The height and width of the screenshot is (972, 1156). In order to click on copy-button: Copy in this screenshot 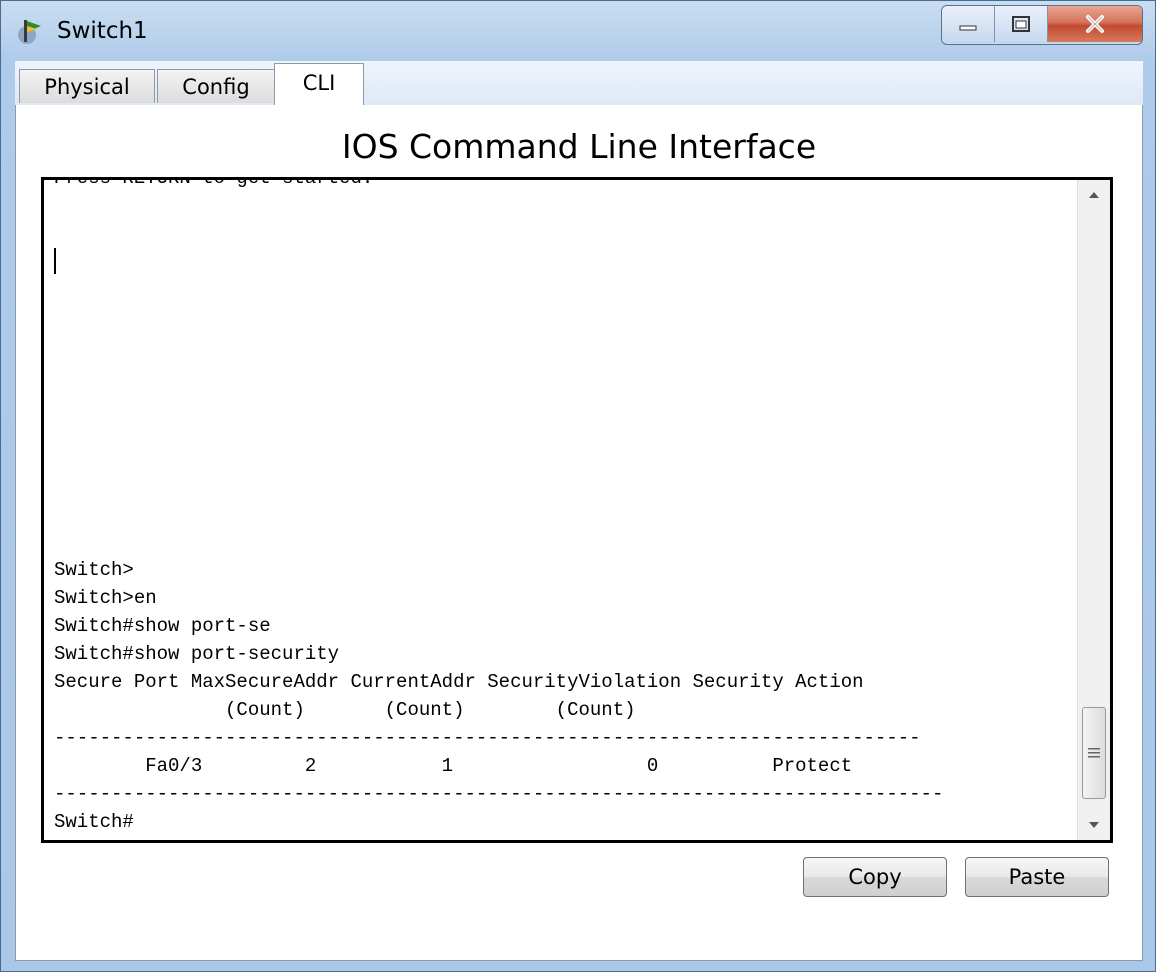, I will do `click(875, 877)`.